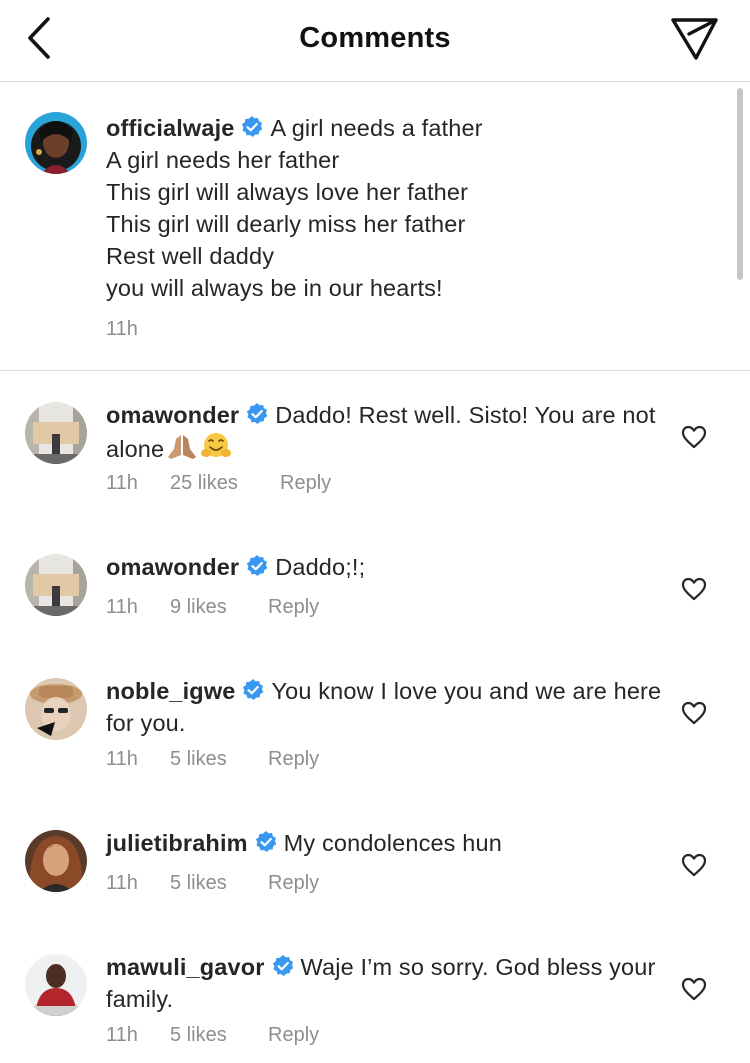 The width and height of the screenshot is (750, 1063). What do you see at coordinates (386, 567) in the screenshot?
I see `comment-body: omawonder Daddo;!;` at bounding box center [386, 567].